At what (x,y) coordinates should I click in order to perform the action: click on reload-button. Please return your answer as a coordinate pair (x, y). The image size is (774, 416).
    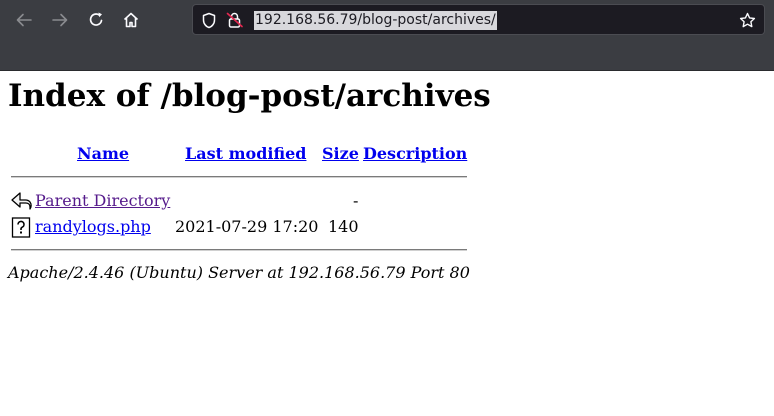
    Looking at the image, I should click on (96, 20).